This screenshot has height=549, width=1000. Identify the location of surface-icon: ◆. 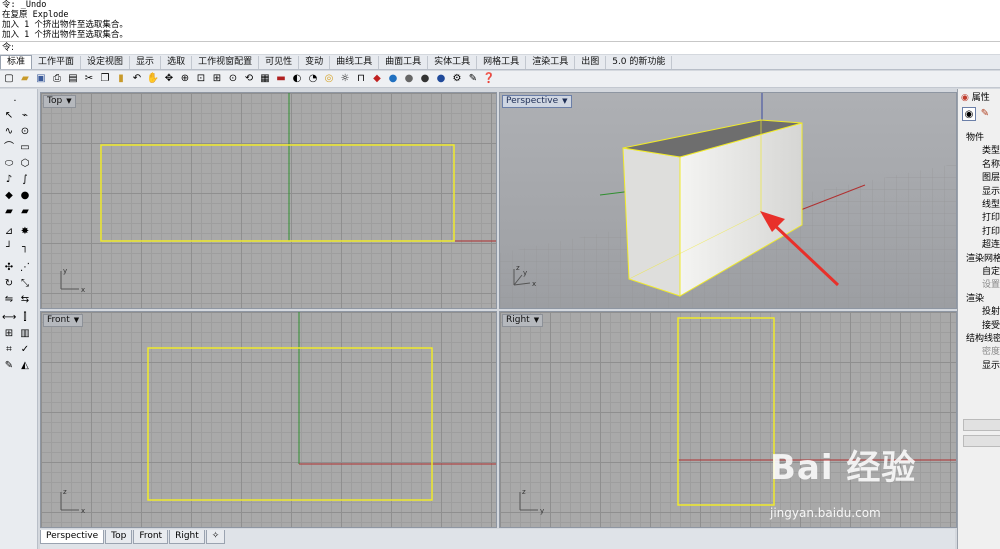
(9, 196).